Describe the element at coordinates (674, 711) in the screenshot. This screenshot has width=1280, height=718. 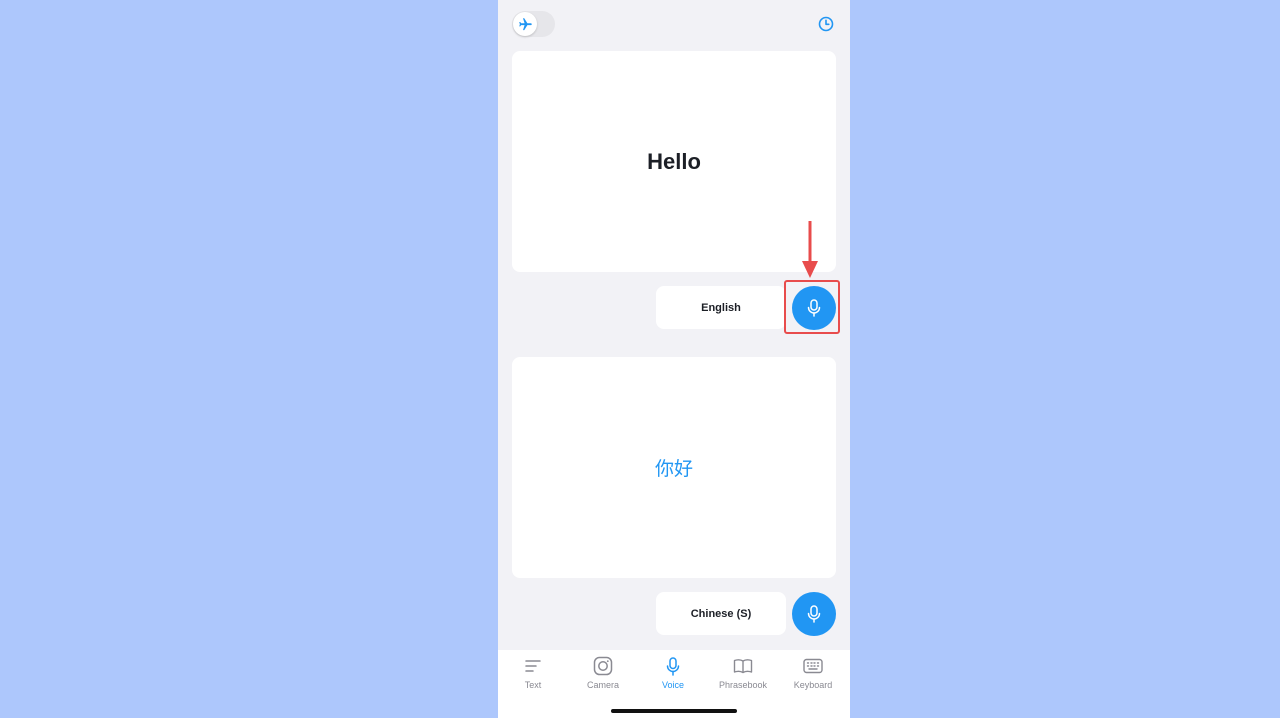
I see `home-indicator` at that location.